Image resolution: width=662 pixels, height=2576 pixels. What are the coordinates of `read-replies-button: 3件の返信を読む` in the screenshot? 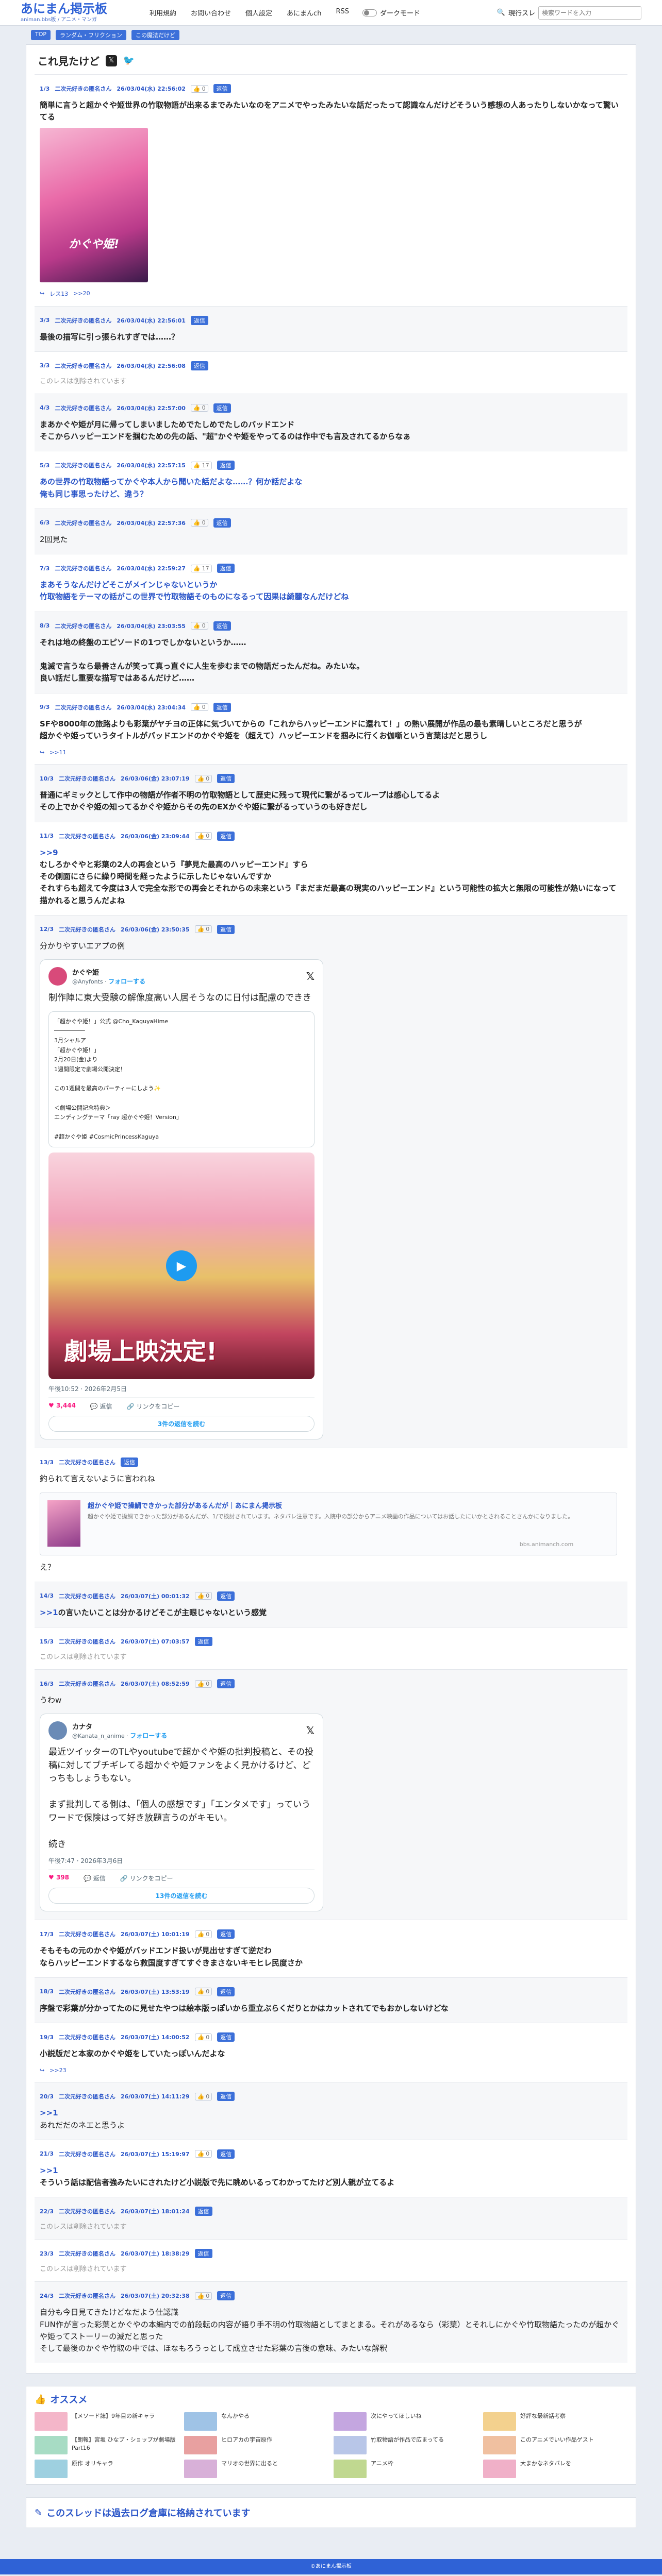 It's located at (182, 1424).